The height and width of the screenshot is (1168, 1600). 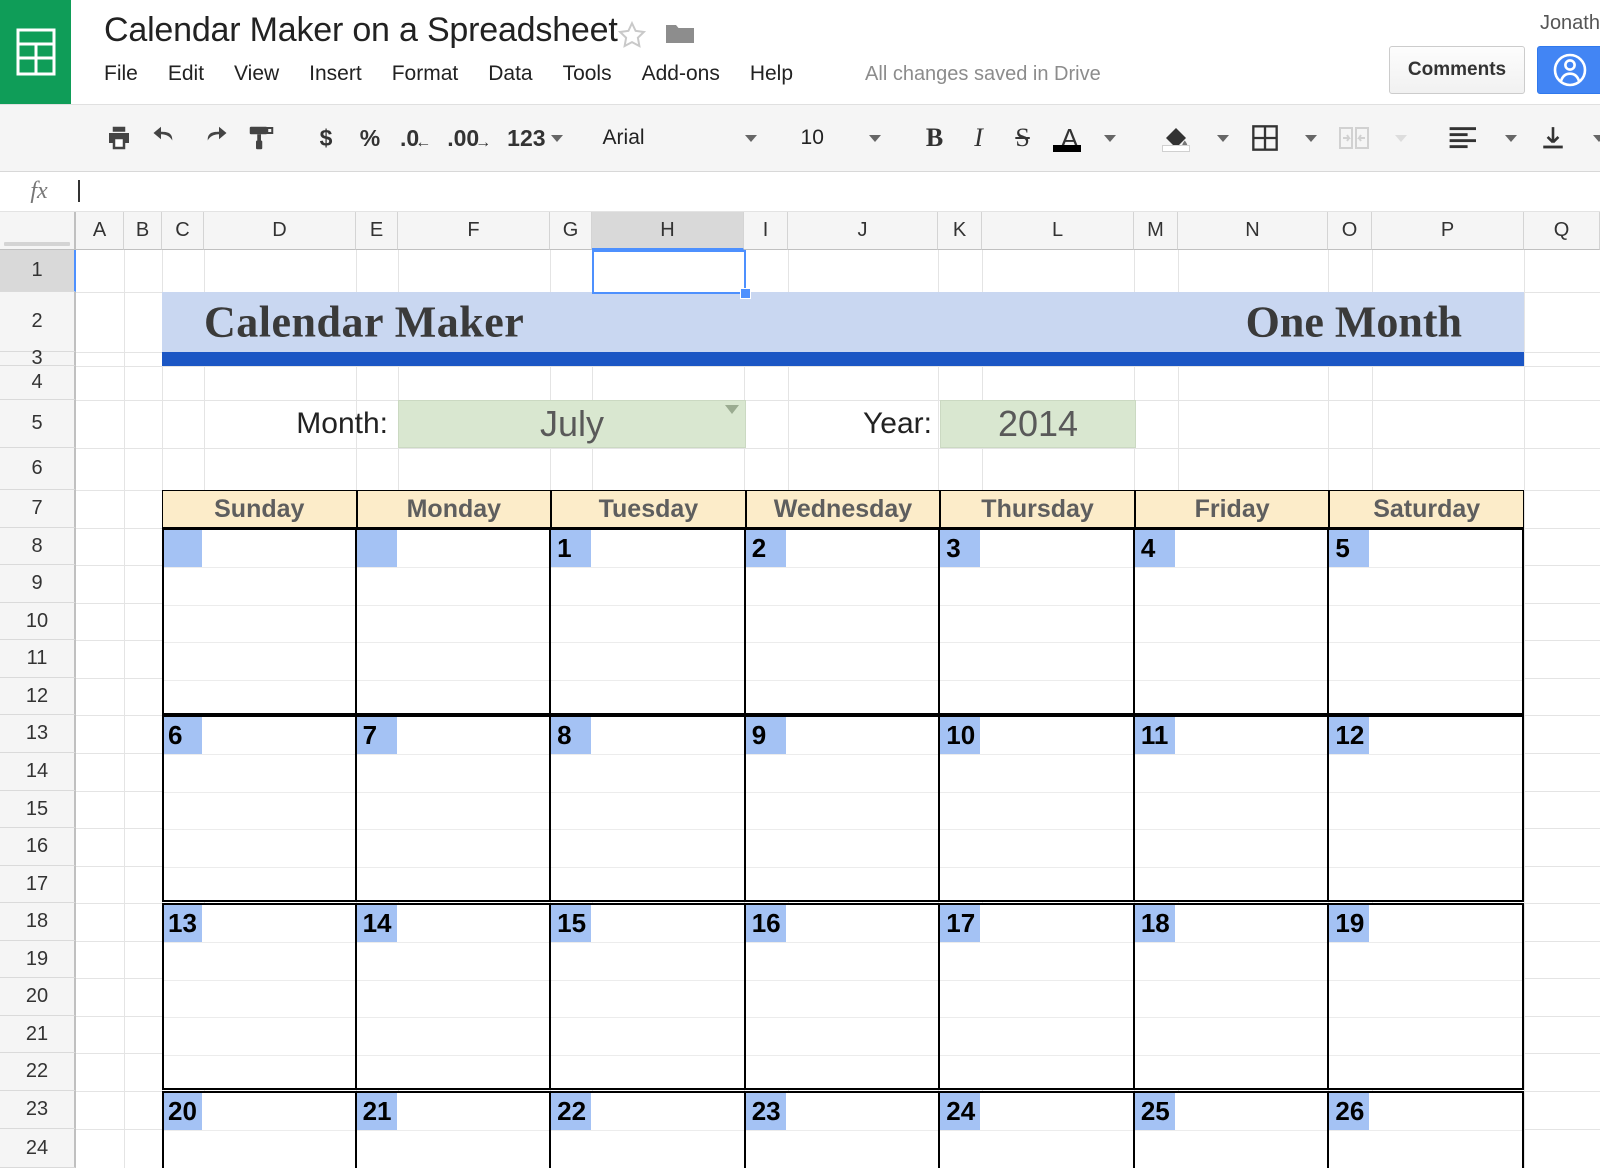 What do you see at coordinates (119, 138) in the screenshot?
I see `print-icon` at bounding box center [119, 138].